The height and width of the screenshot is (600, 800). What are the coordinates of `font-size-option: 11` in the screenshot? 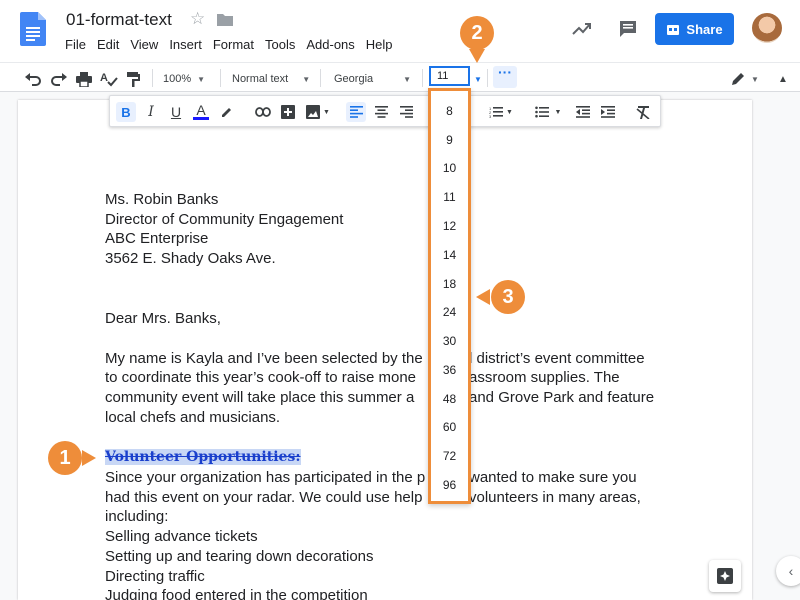 It's located at (449, 197).